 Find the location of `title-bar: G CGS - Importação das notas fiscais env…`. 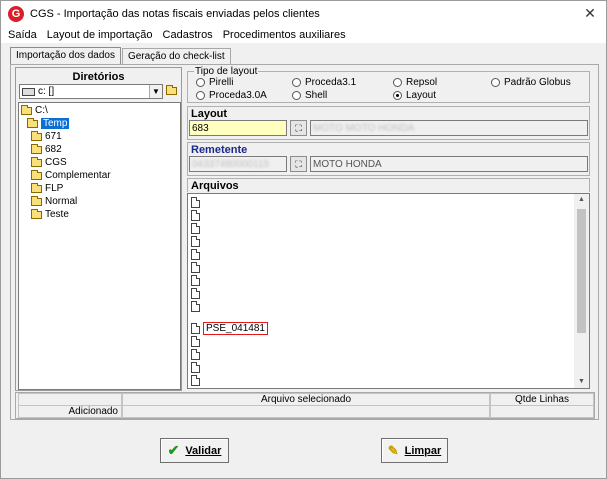

title-bar: G CGS - Importação das notas fiscais env… is located at coordinates (303, 14).